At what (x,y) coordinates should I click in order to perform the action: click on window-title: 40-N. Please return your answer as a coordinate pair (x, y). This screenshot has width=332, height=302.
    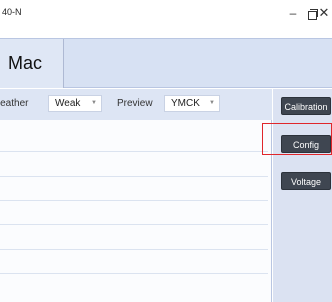
    Looking at the image, I should click on (12, 12).